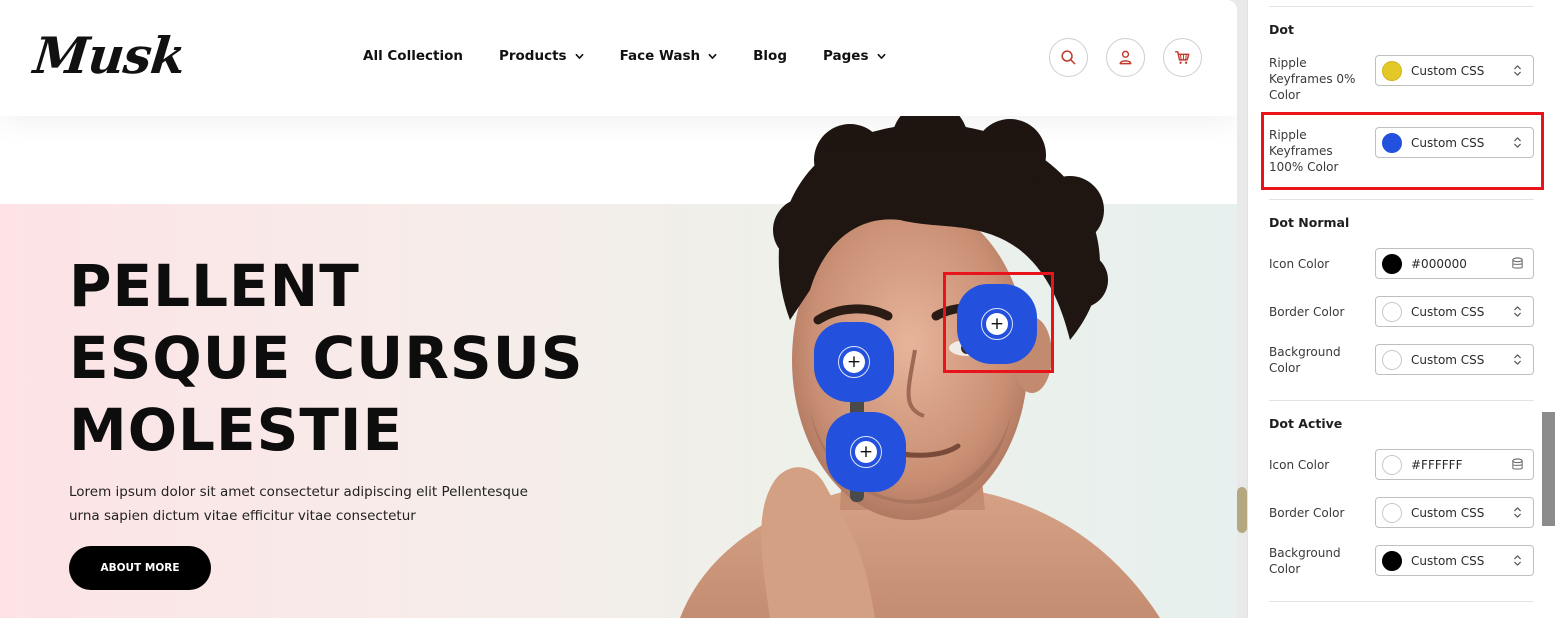  I want to click on hero-title-line: ESQUE CURSUS, so click(326, 358).